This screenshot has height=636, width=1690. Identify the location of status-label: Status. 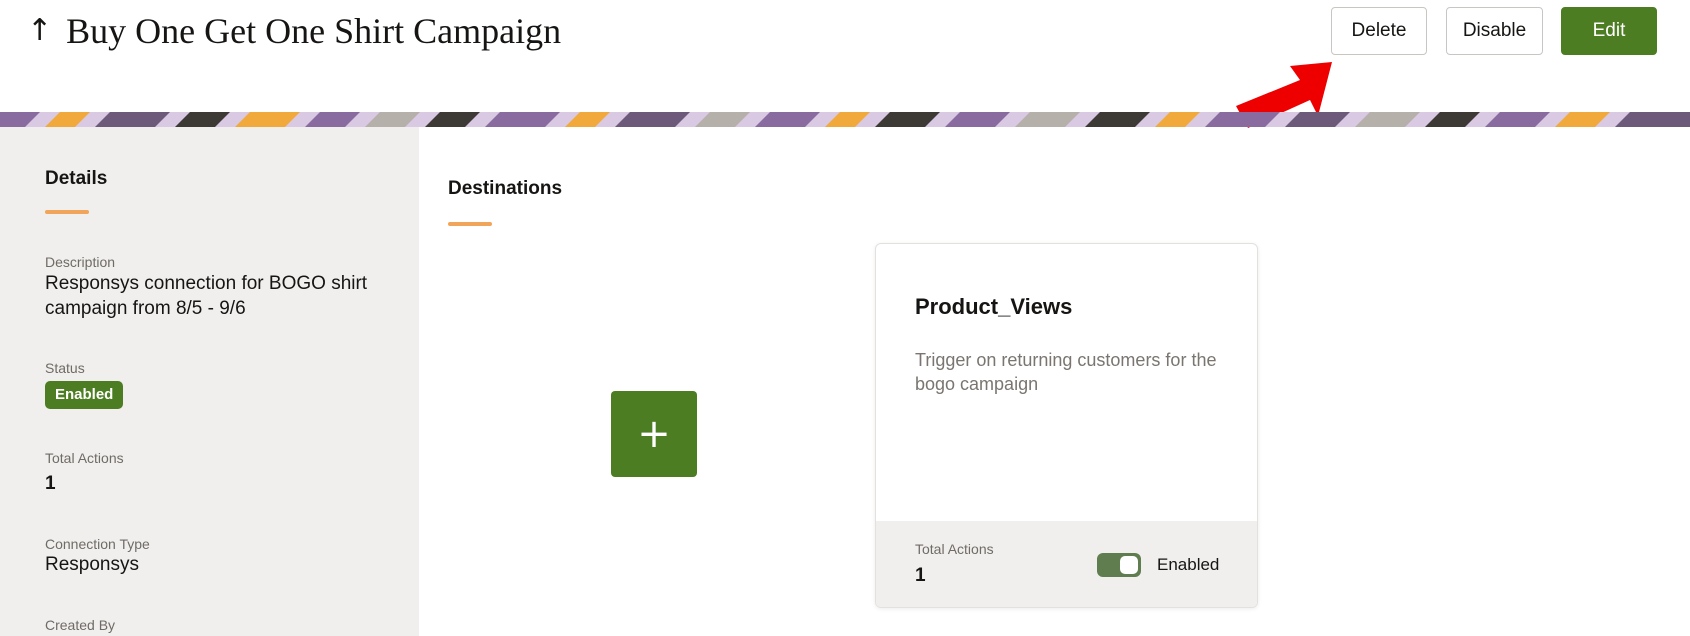
(65, 368).